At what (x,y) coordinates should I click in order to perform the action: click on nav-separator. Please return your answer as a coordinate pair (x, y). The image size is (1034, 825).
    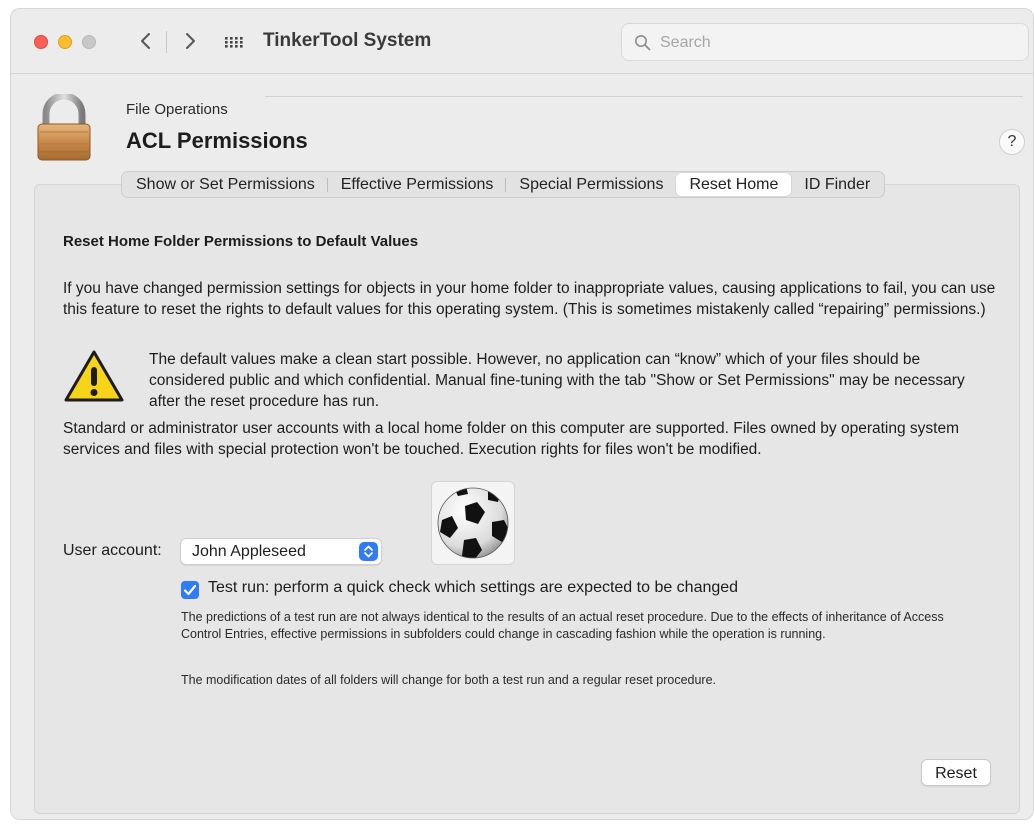
    Looking at the image, I should click on (166, 42).